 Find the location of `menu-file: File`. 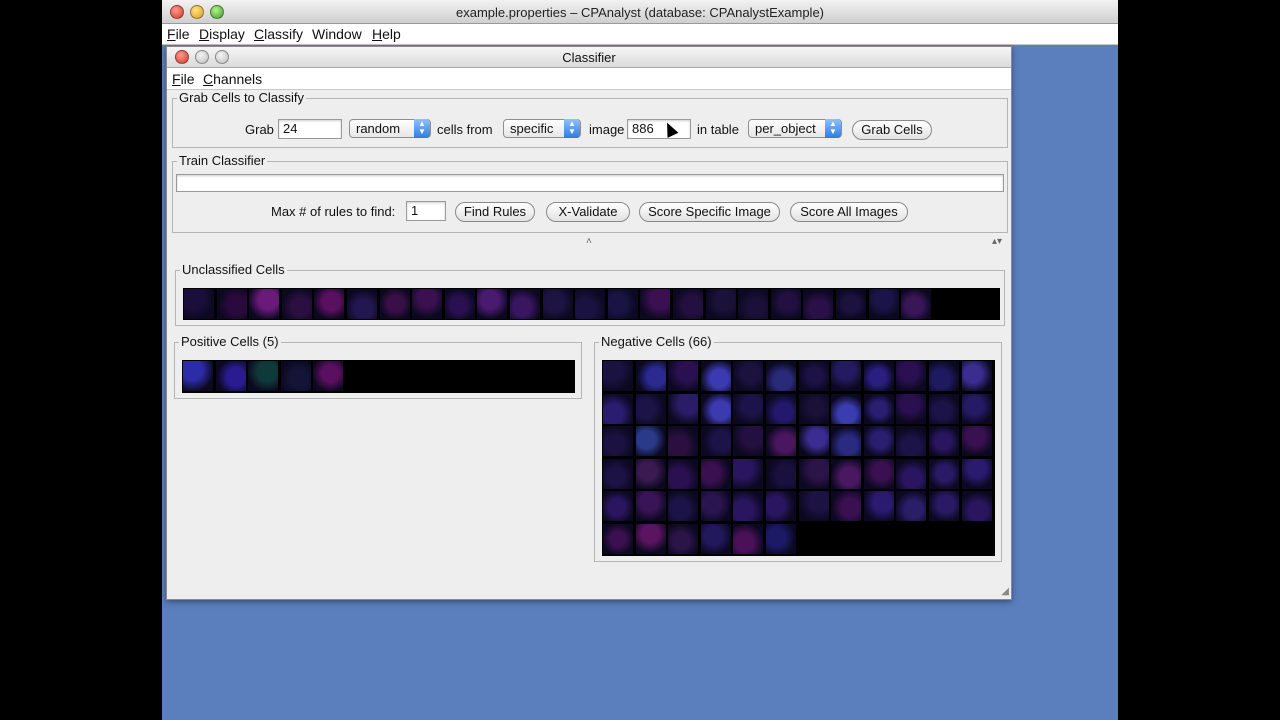

menu-file: File is located at coordinates (178, 34).